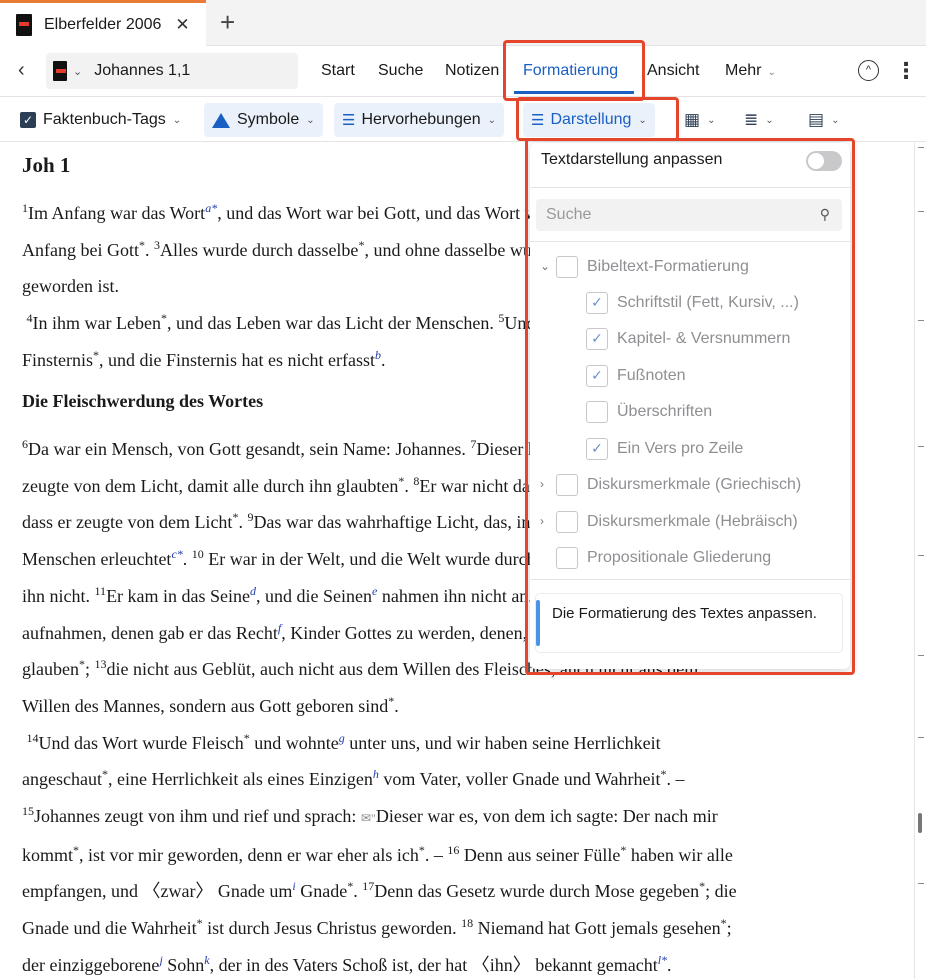 This screenshot has width=926, height=979. I want to click on list-icon: ≣, so click(751, 119).